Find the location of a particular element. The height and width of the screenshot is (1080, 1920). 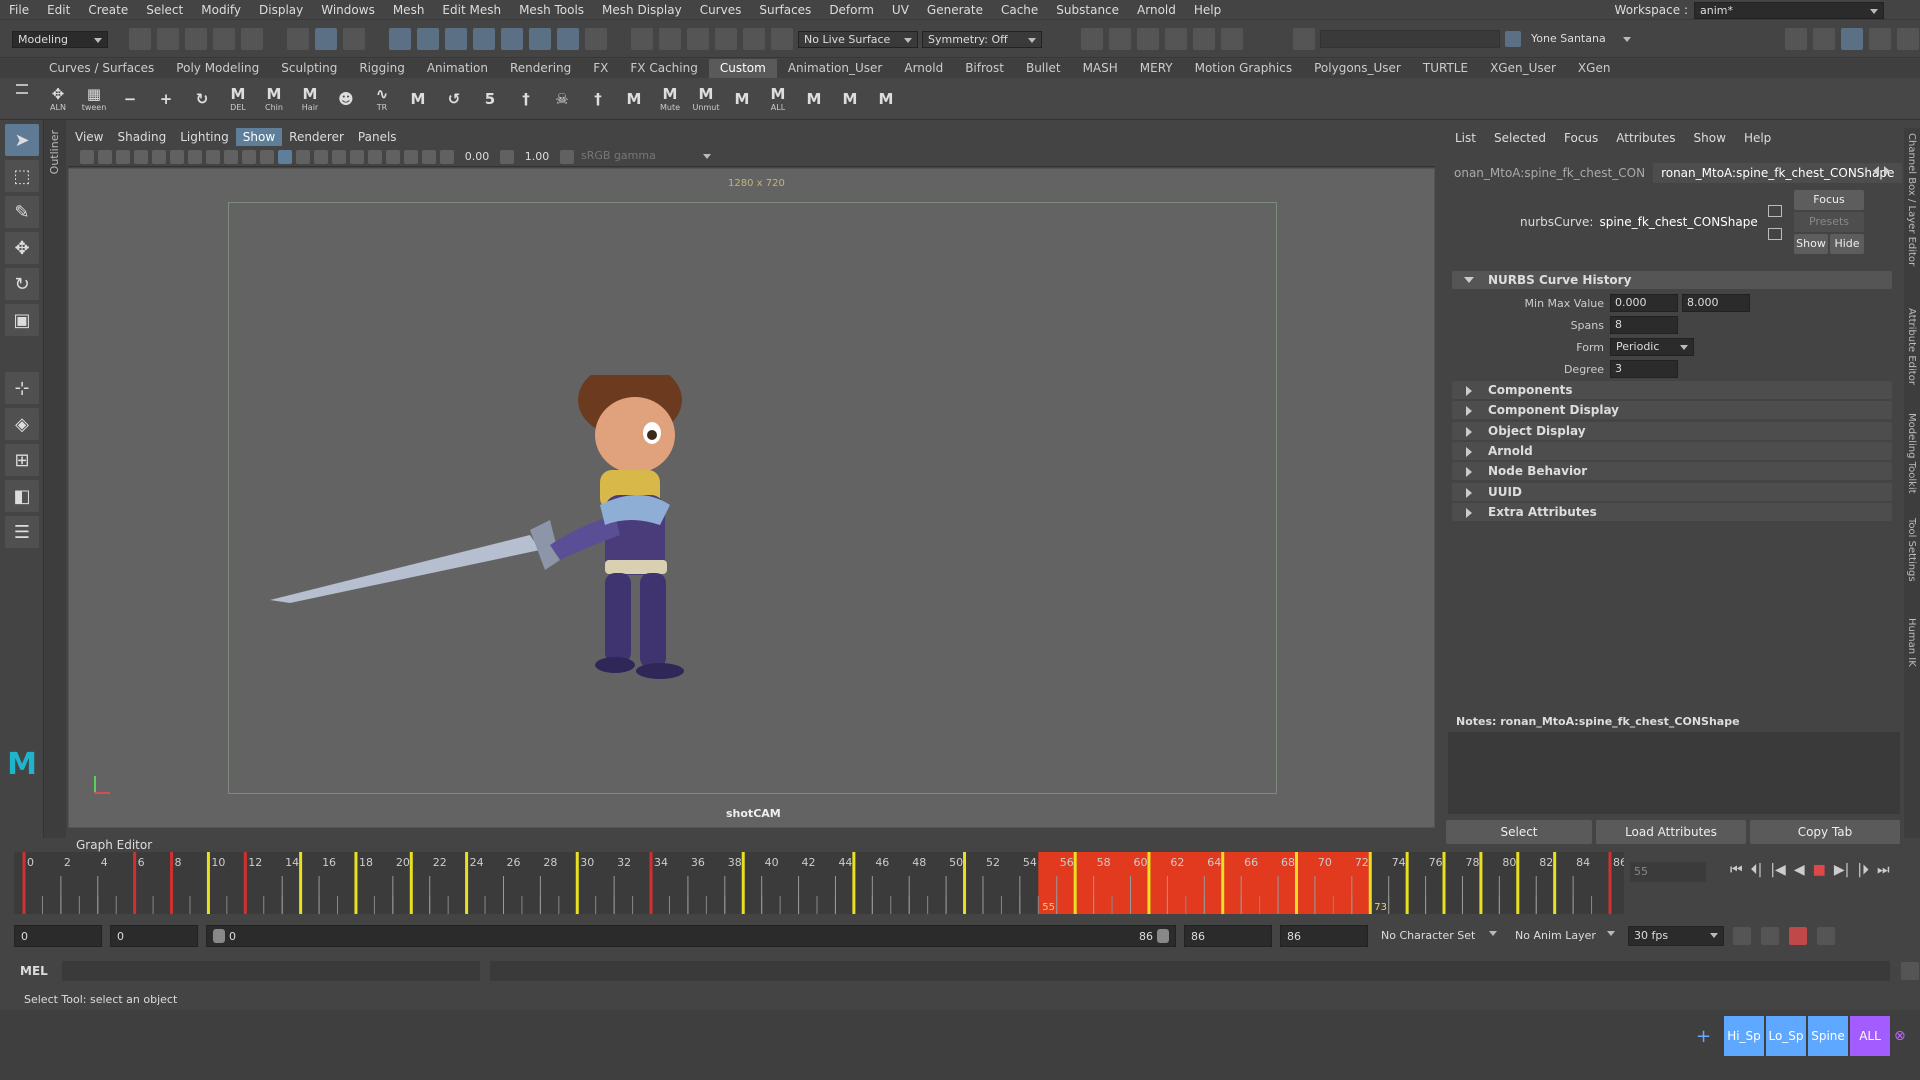

load-attributes-button: Load Attributes is located at coordinates (1671, 832).